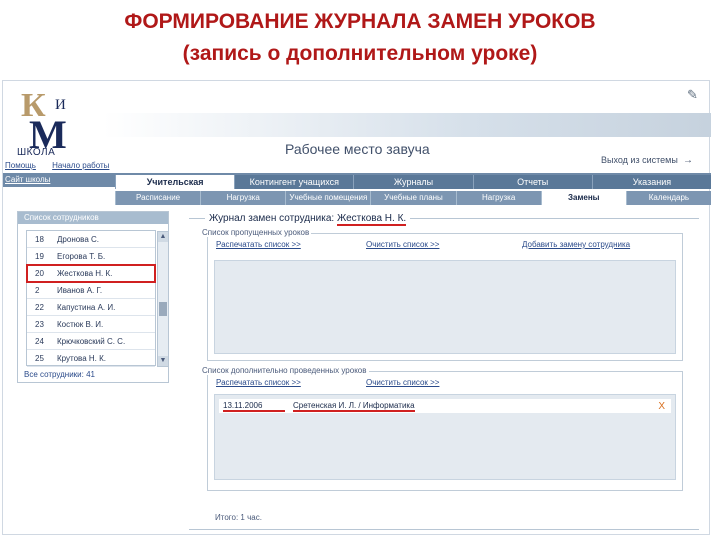 The width and height of the screenshot is (720, 540). What do you see at coordinates (163, 237) in the screenshot?
I see `scroll-up-icon: ▲` at bounding box center [163, 237].